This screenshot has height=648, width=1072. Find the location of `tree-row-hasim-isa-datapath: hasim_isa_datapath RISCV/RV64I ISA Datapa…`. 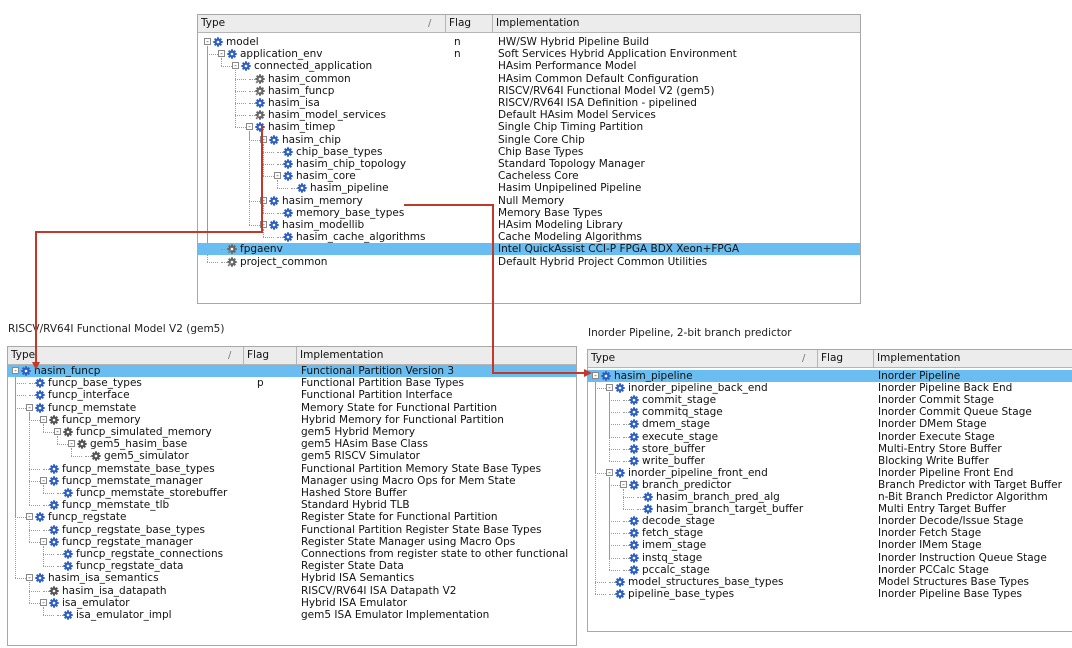

tree-row-hasim-isa-datapath: hasim_isa_datapath RISCV/RV64I ISA Datapa… is located at coordinates (292, 591).